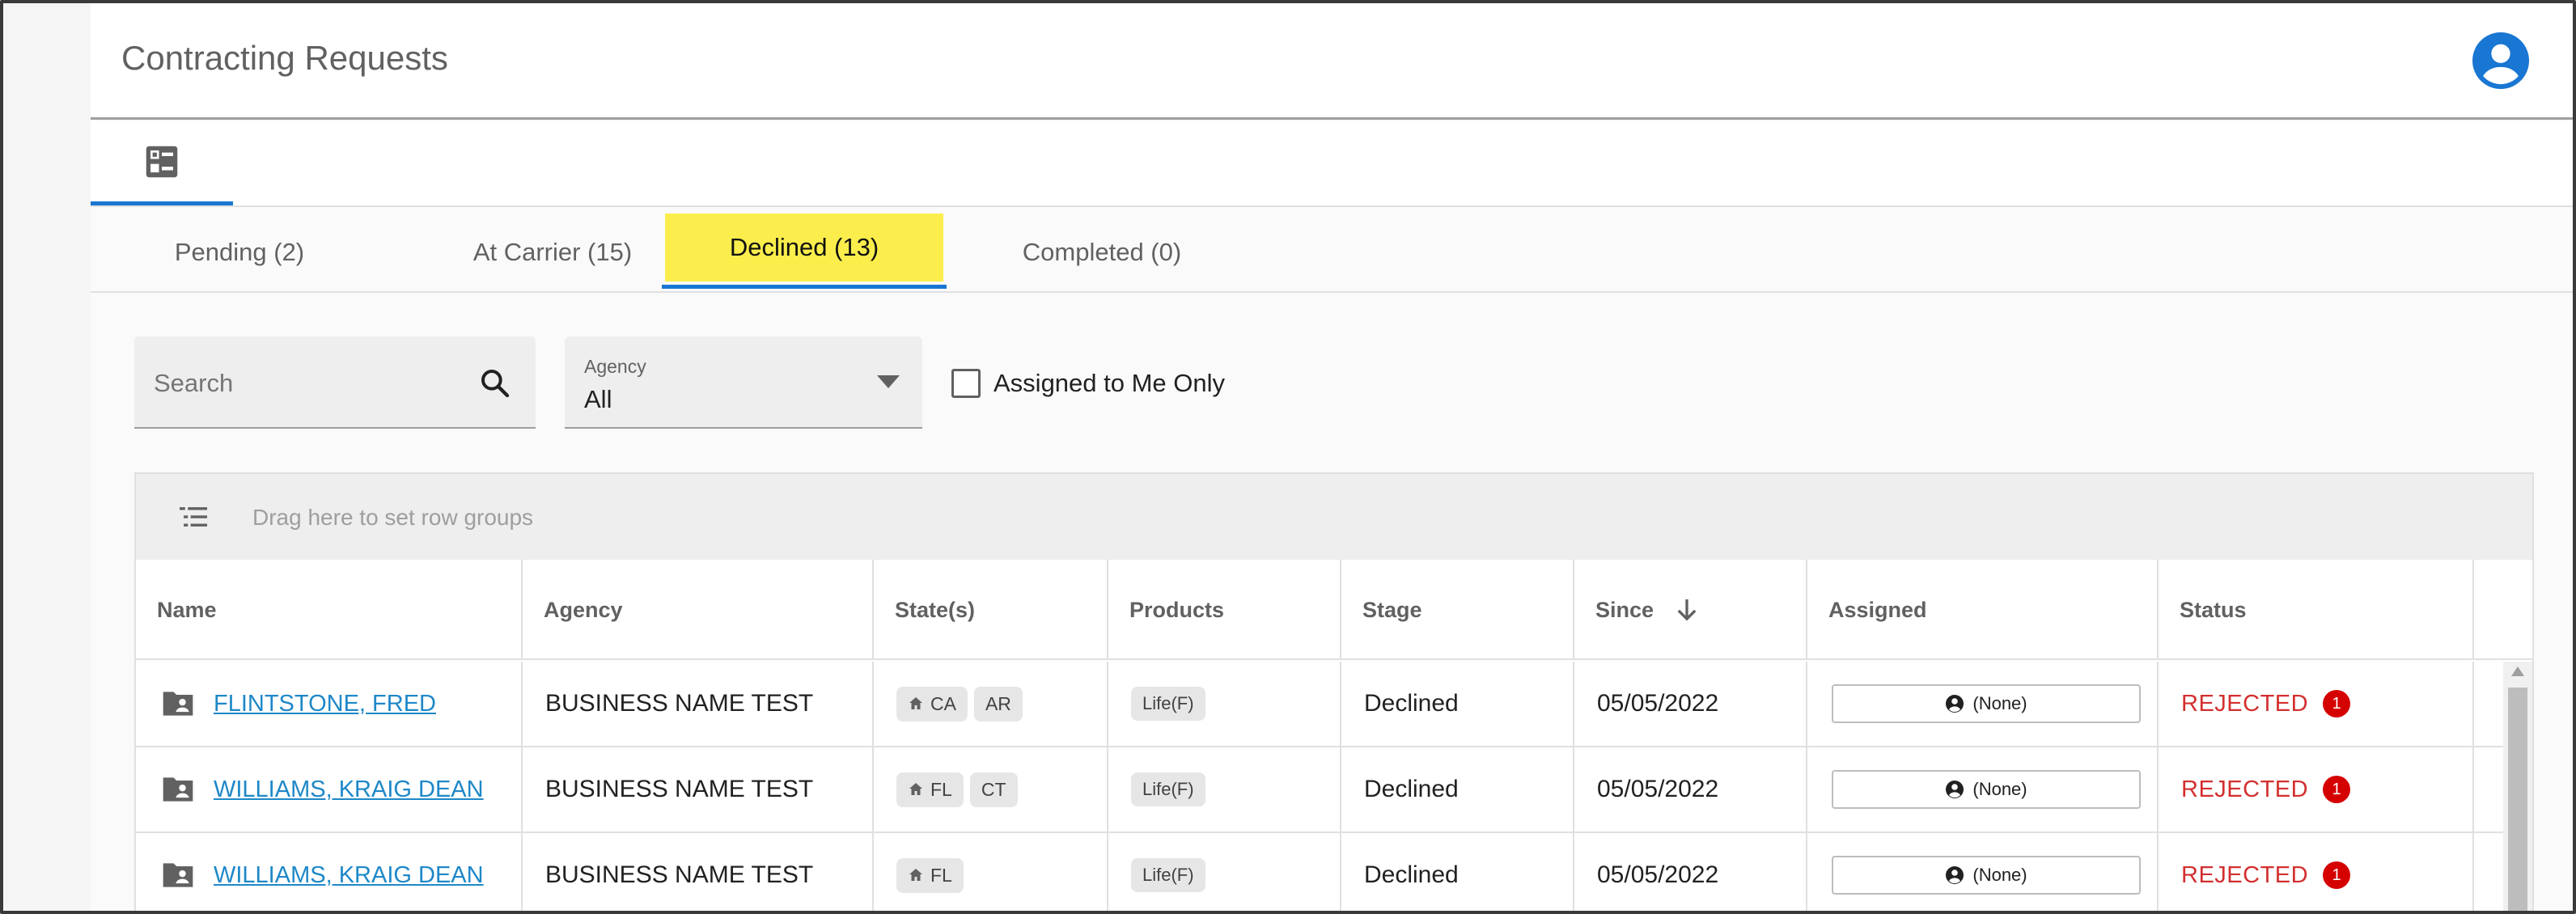  I want to click on tab-completed: Completed (0), so click(1101, 252).